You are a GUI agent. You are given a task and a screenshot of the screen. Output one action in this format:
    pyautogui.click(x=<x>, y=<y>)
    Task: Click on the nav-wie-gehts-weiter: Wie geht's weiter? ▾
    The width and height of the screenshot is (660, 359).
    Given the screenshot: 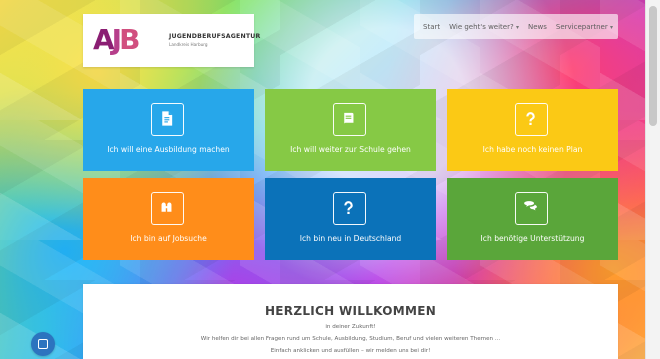 What is the action you would take?
    pyautogui.click(x=484, y=27)
    